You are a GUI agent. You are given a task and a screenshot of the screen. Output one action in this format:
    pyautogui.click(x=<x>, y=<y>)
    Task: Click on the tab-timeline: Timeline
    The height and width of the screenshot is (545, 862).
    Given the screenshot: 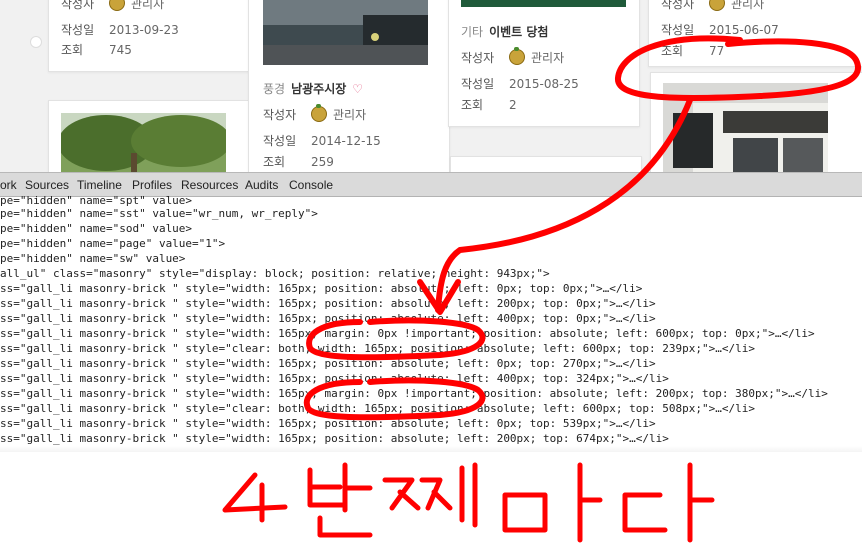 What is the action you would take?
    pyautogui.click(x=99, y=185)
    